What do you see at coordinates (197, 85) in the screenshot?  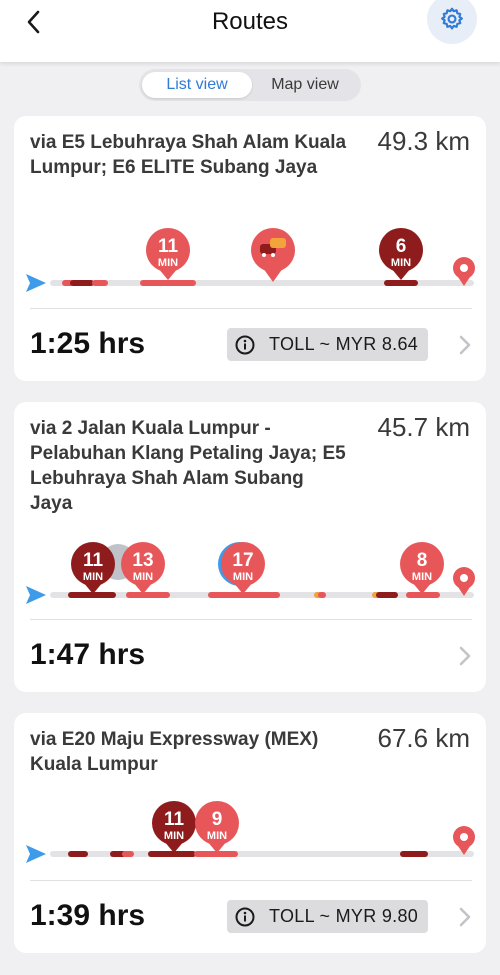 I see `list-view-tab: List view` at bounding box center [197, 85].